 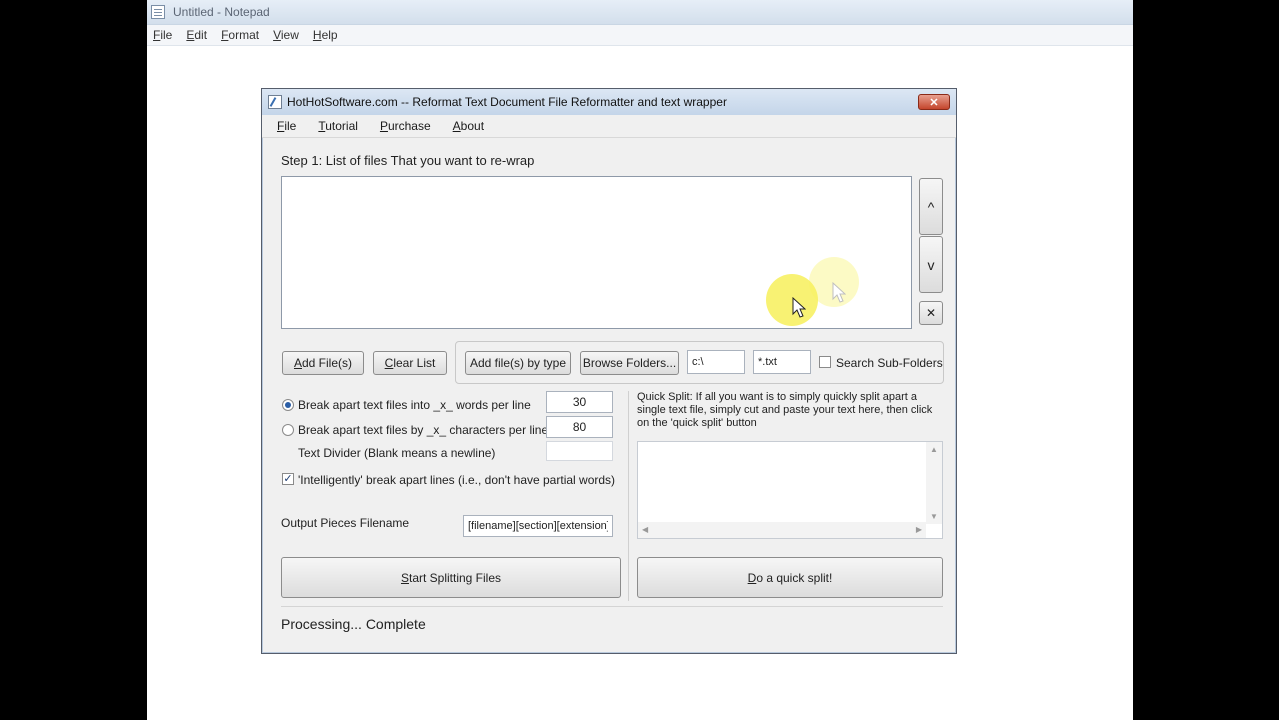 What do you see at coordinates (538, 526) in the screenshot?
I see `output-filename-input` at bounding box center [538, 526].